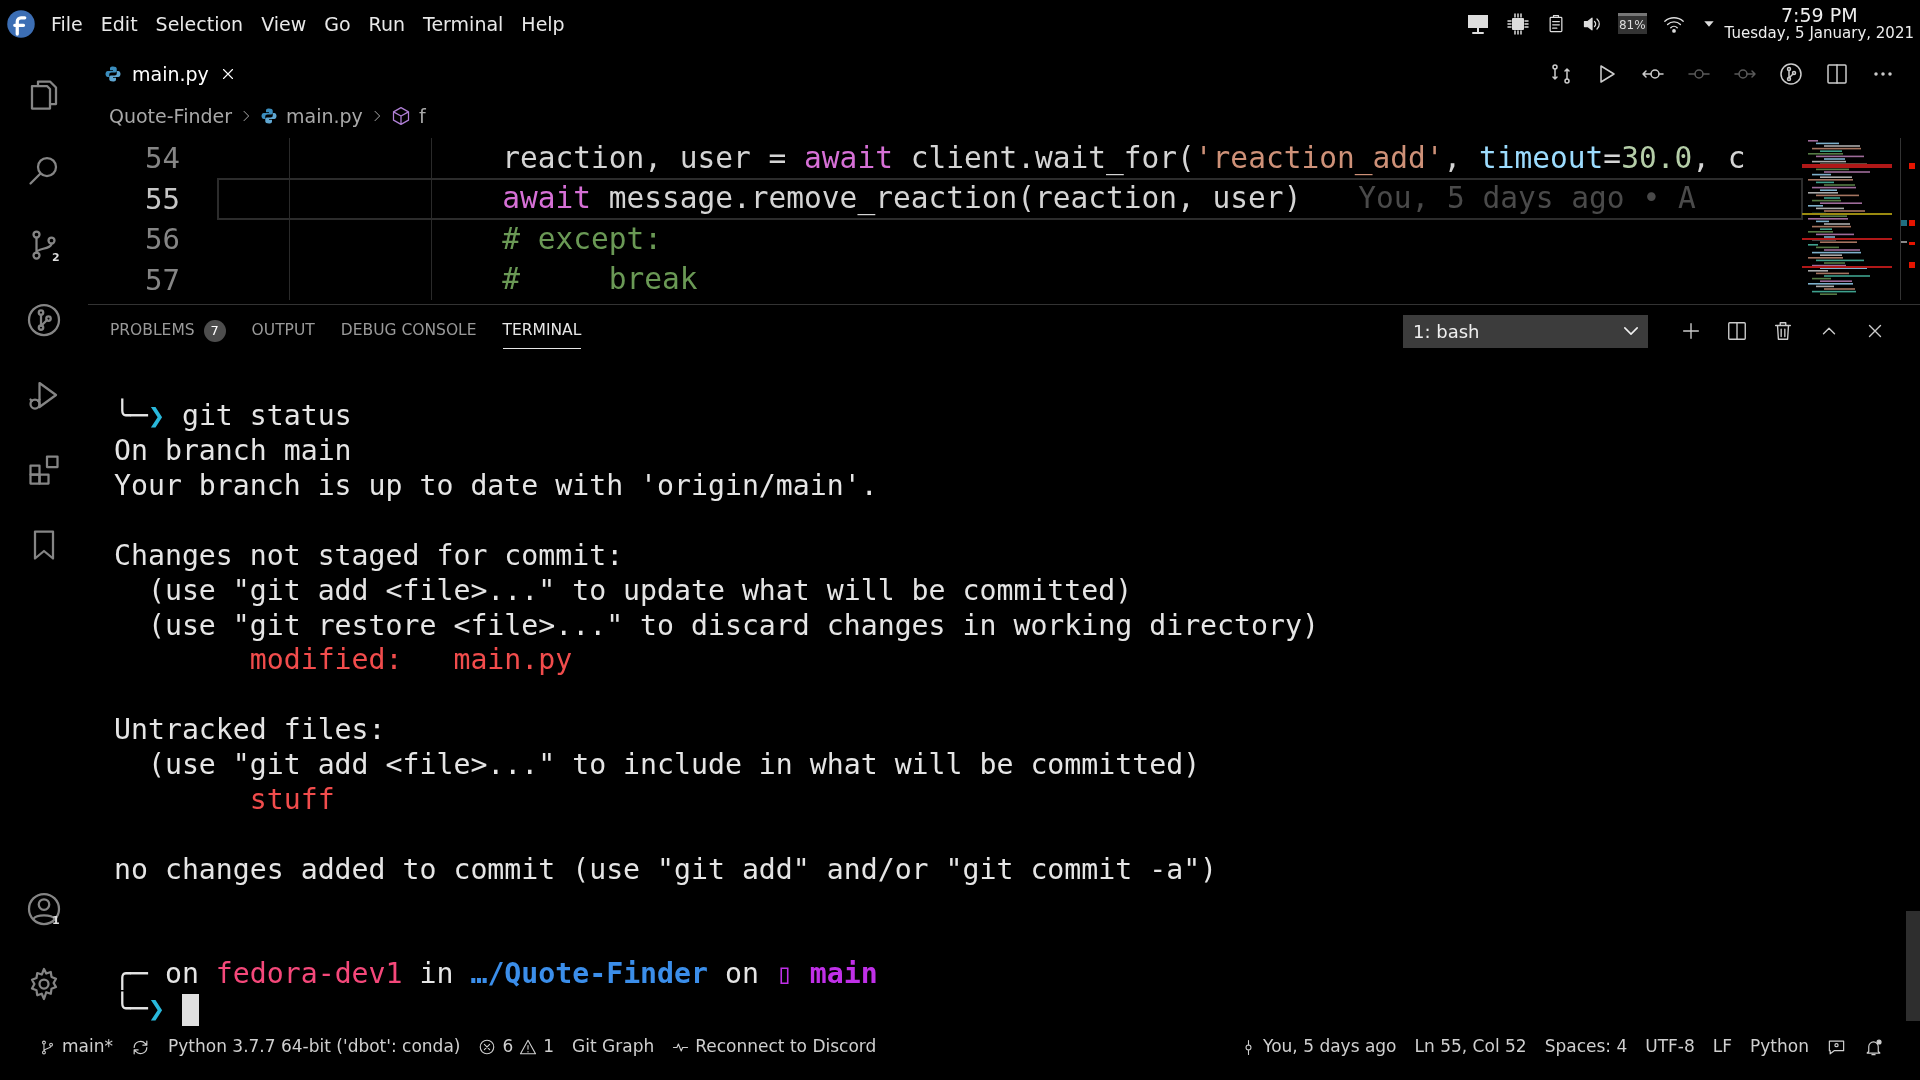  Describe the element at coordinates (337, 24) in the screenshot. I see `menu-item: Go` at that location.